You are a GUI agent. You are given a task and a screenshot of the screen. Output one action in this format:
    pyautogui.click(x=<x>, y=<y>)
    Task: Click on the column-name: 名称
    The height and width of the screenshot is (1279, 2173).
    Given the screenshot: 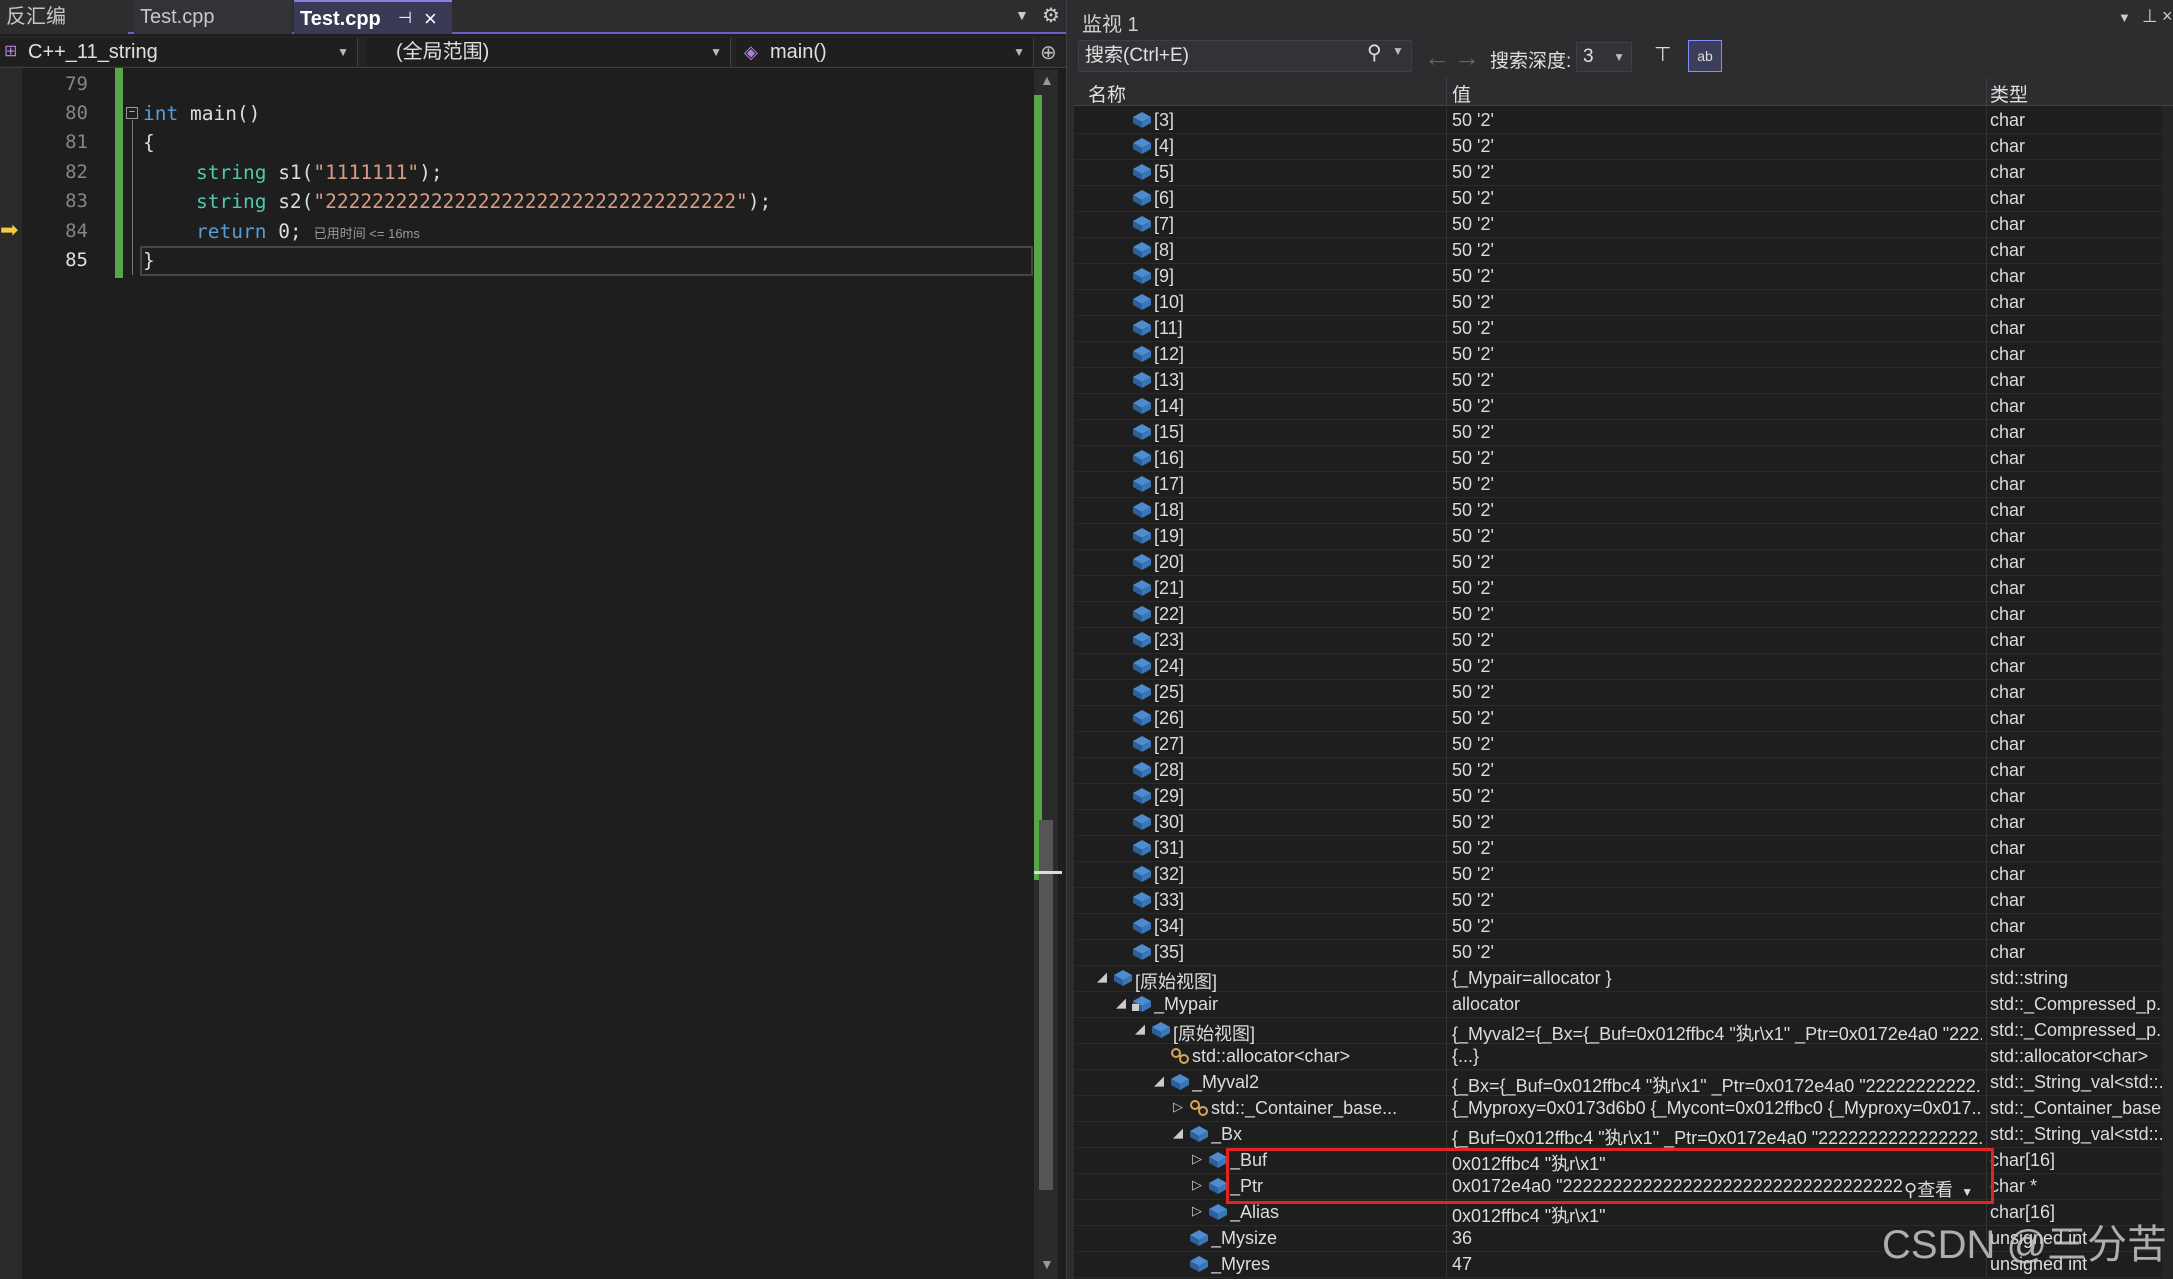 What is the action you would take?
    pyautogui.click(x=1107, y=93)
    